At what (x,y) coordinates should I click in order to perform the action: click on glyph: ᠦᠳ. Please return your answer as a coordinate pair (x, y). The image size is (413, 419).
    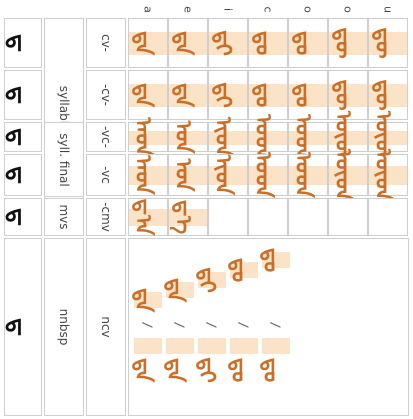
    Looking at the image, I should click on (382, 175).